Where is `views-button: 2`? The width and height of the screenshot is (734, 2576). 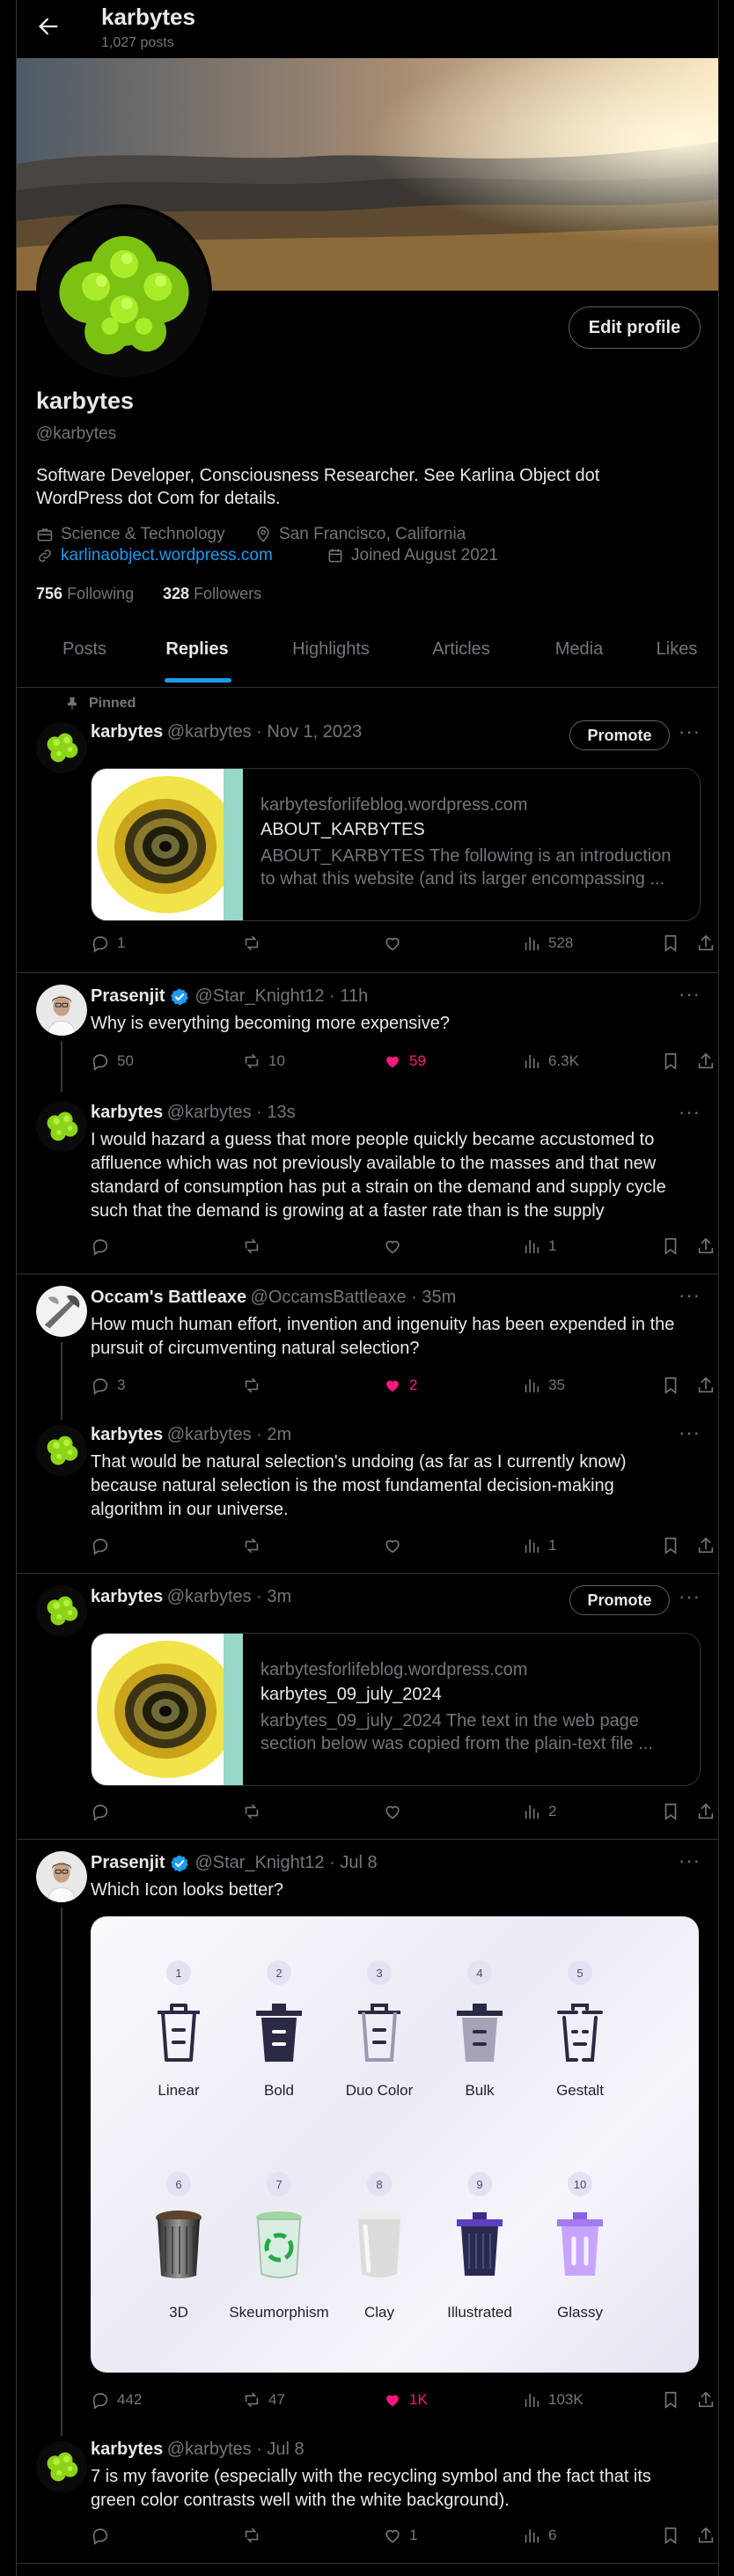 views-button: 2 is located at coordinates (539, 1811).